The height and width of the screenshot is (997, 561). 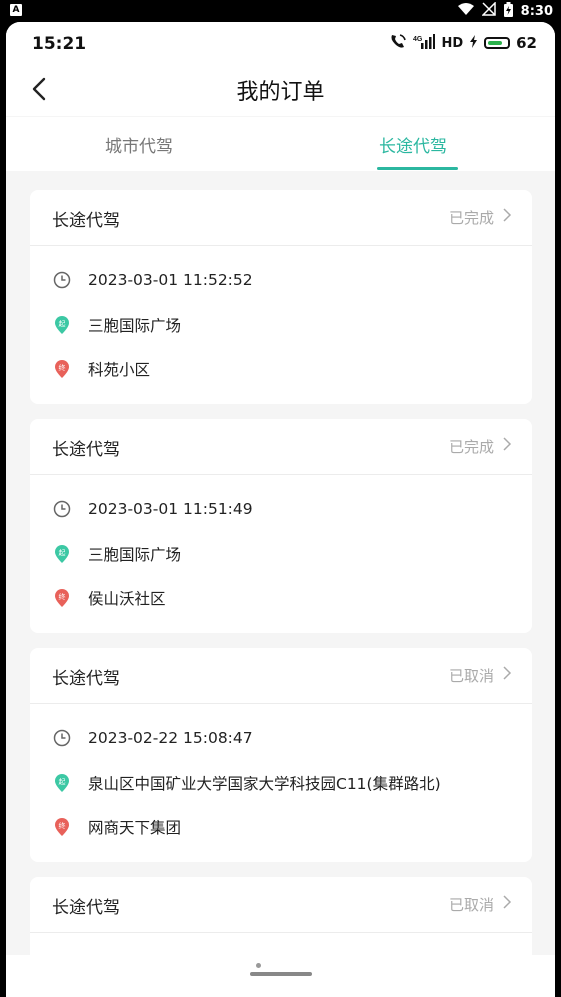 What do you see at coordinates (264, 784) in the screenshot?
I see `order-start-address: 泉山区中国矿业大学国家大学科技园C11(集群路北)` at bounding box center [264, 784].